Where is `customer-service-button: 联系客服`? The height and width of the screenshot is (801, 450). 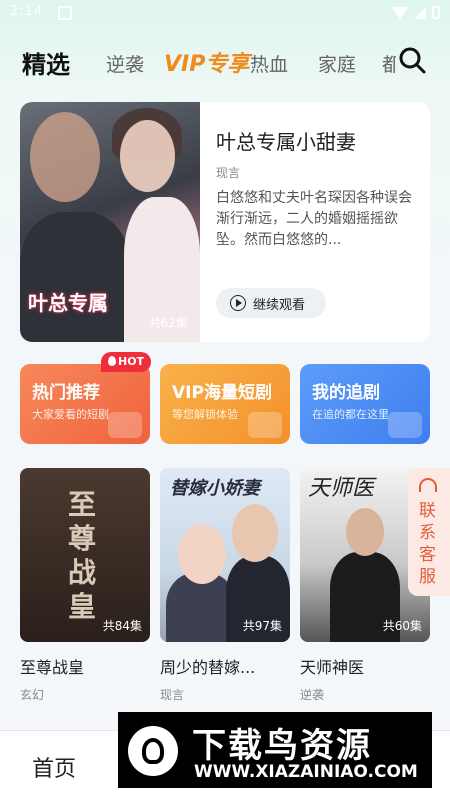
customer-service-button: 联系客服 is located at coordinates (429, 532).